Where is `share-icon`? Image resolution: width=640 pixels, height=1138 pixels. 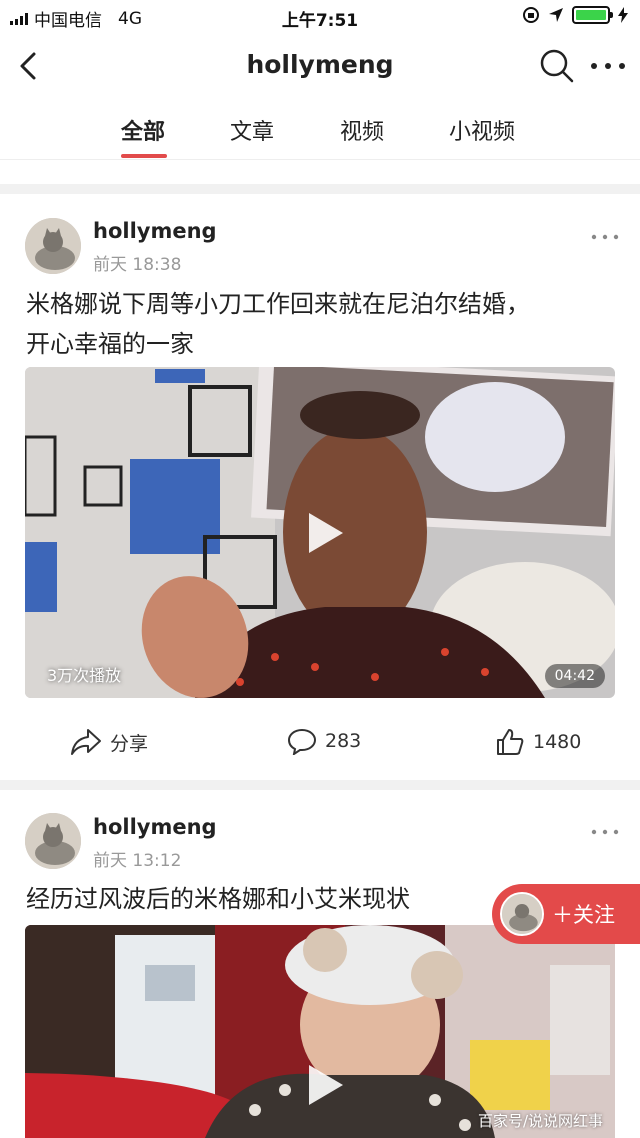 share-icon is located at coordinates (86, 742).